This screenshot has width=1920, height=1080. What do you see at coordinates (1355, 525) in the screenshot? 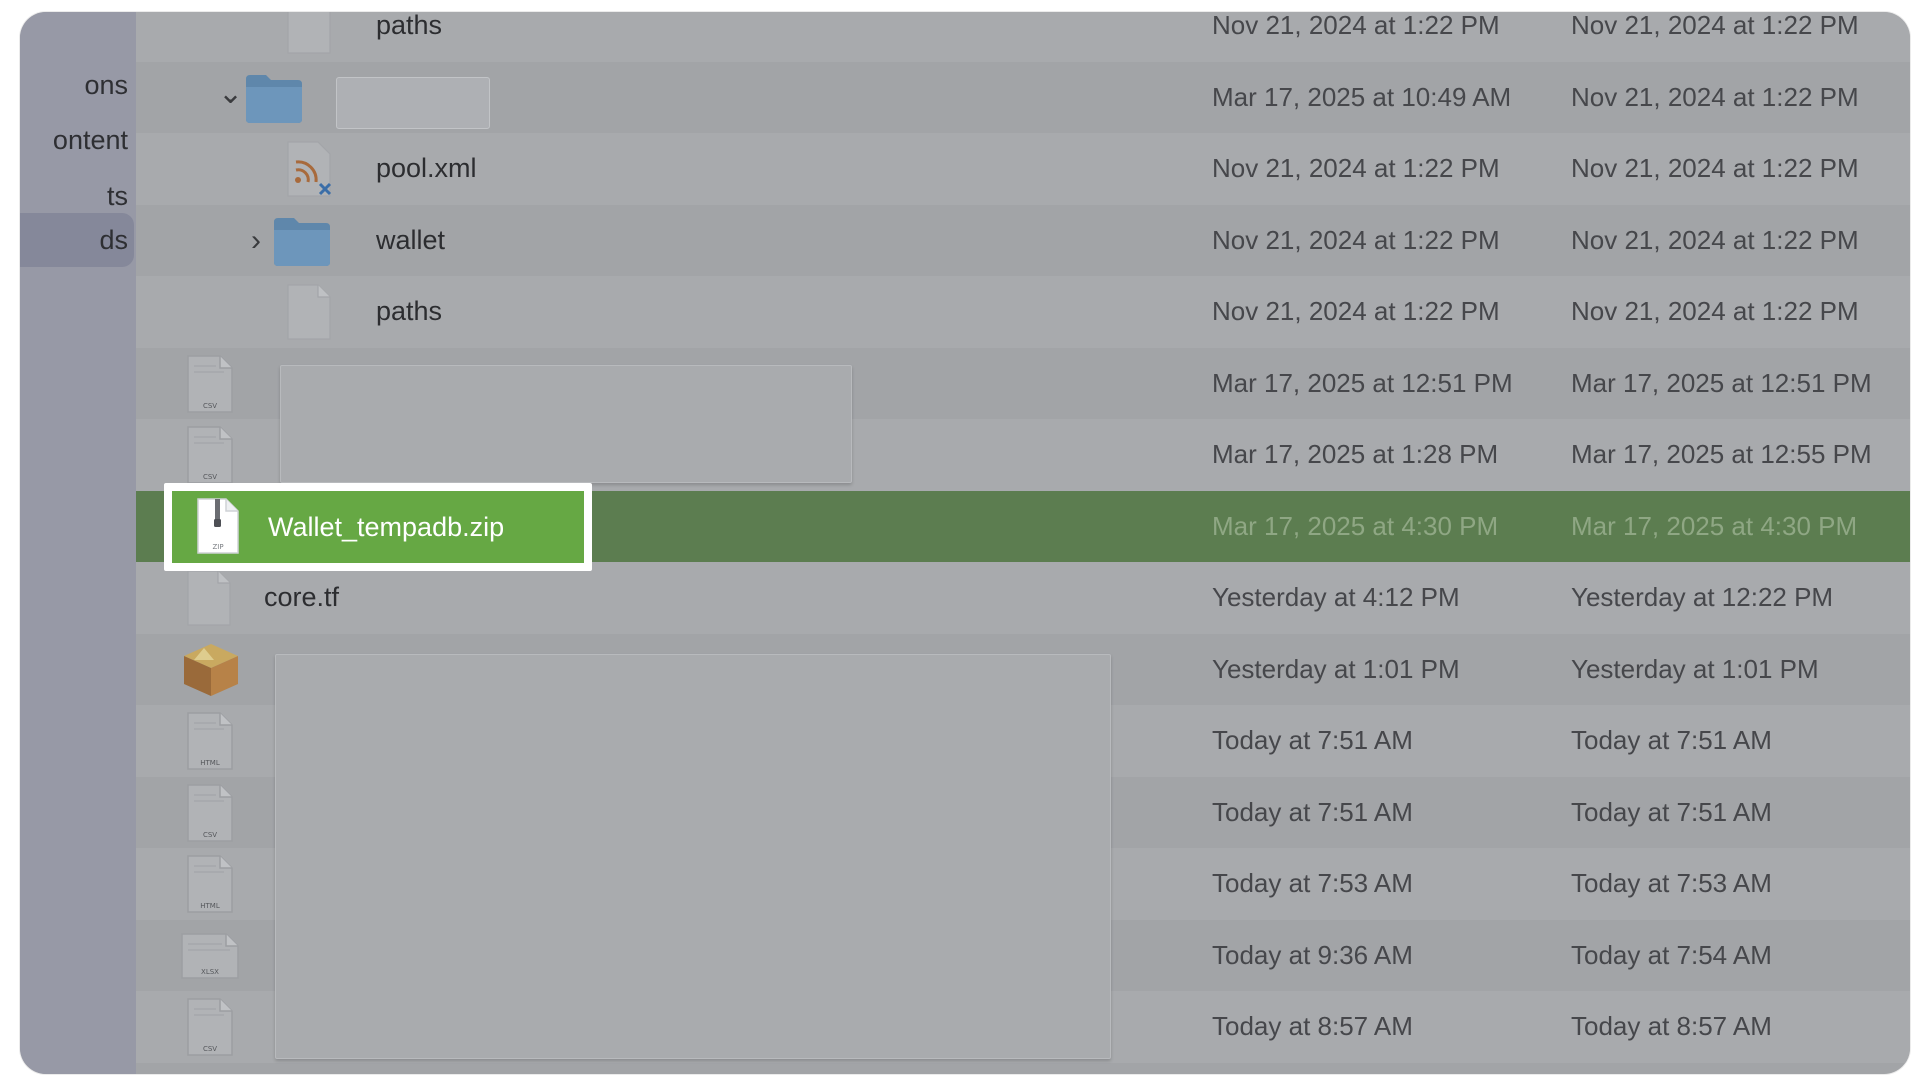
I see `date-modified: Mar 17, 2025 at 4:30 PM` at bounding box center [1355, 525].